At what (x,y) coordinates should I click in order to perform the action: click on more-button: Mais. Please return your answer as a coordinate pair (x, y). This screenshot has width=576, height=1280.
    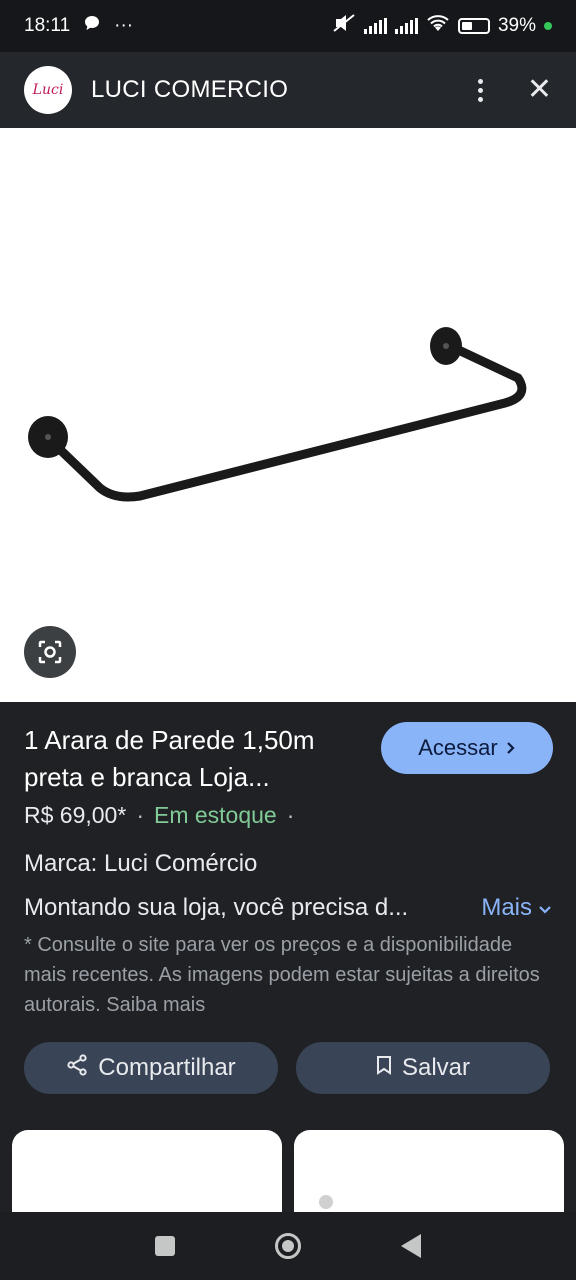
    Looking at the image, I should click on (516, 908).